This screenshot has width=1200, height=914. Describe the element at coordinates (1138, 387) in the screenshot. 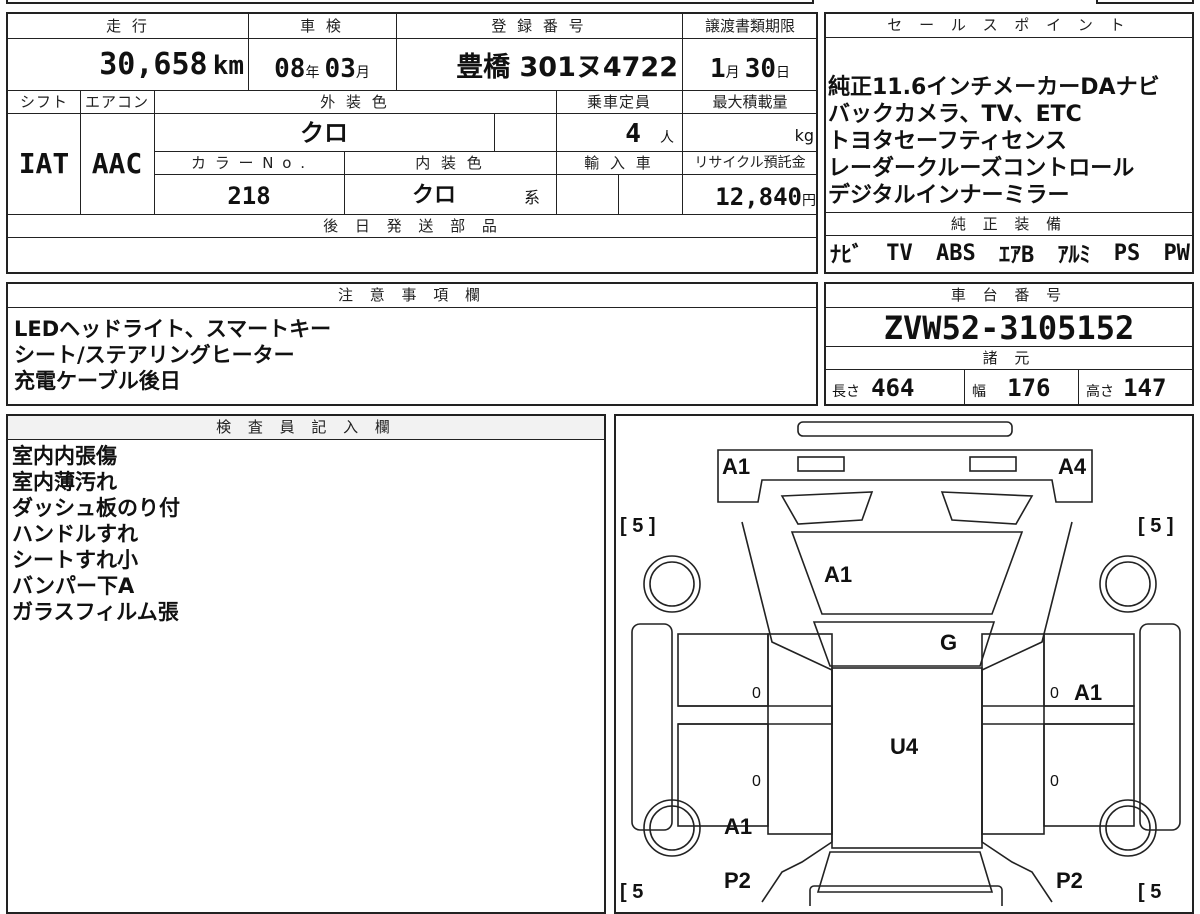

I see `height-cell: 高さ 147` at that location.